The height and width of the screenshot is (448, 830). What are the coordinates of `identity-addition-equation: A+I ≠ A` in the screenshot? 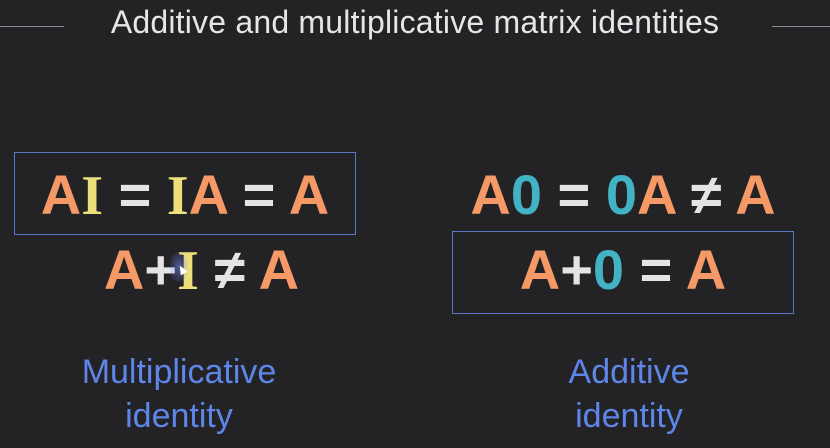 It's located at (201, 270).